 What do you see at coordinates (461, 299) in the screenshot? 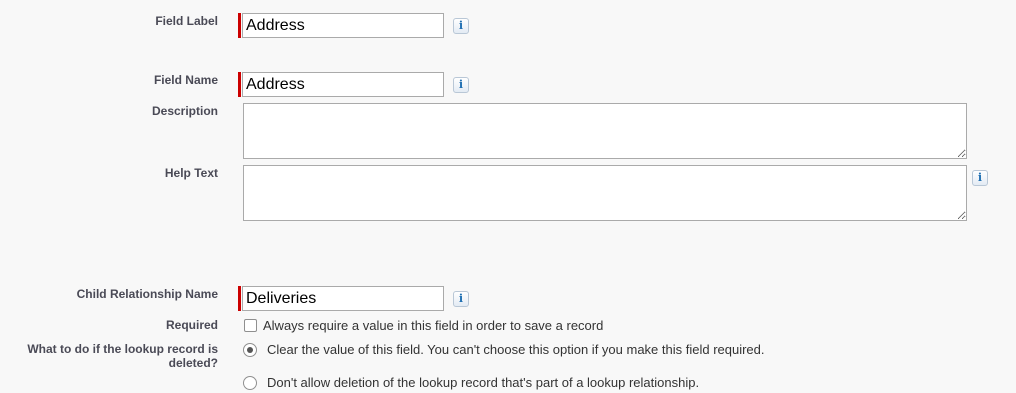
I see `child-relationship-info-icon: i` at bounding box center [461, 299].